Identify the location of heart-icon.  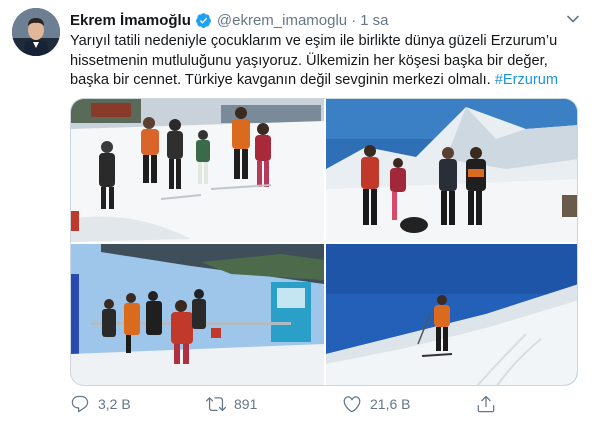
(352, 404).